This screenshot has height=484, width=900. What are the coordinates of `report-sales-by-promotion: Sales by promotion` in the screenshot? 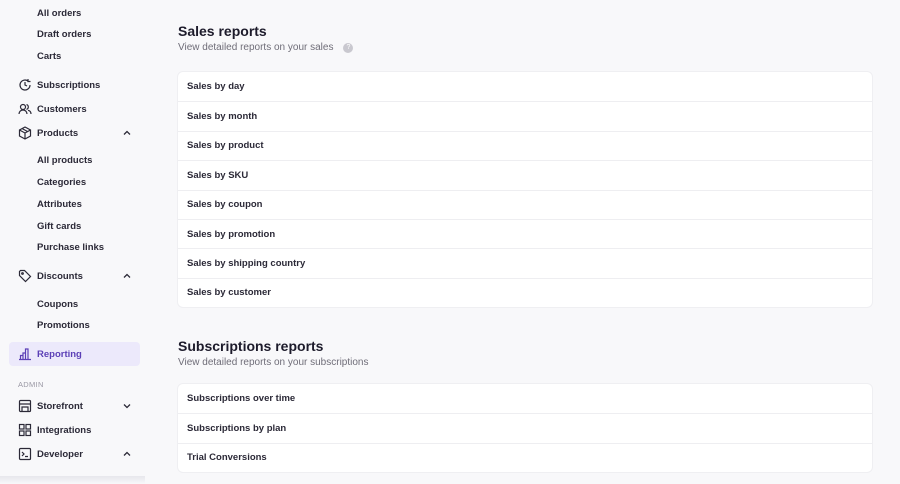 It's located at (525, 233).